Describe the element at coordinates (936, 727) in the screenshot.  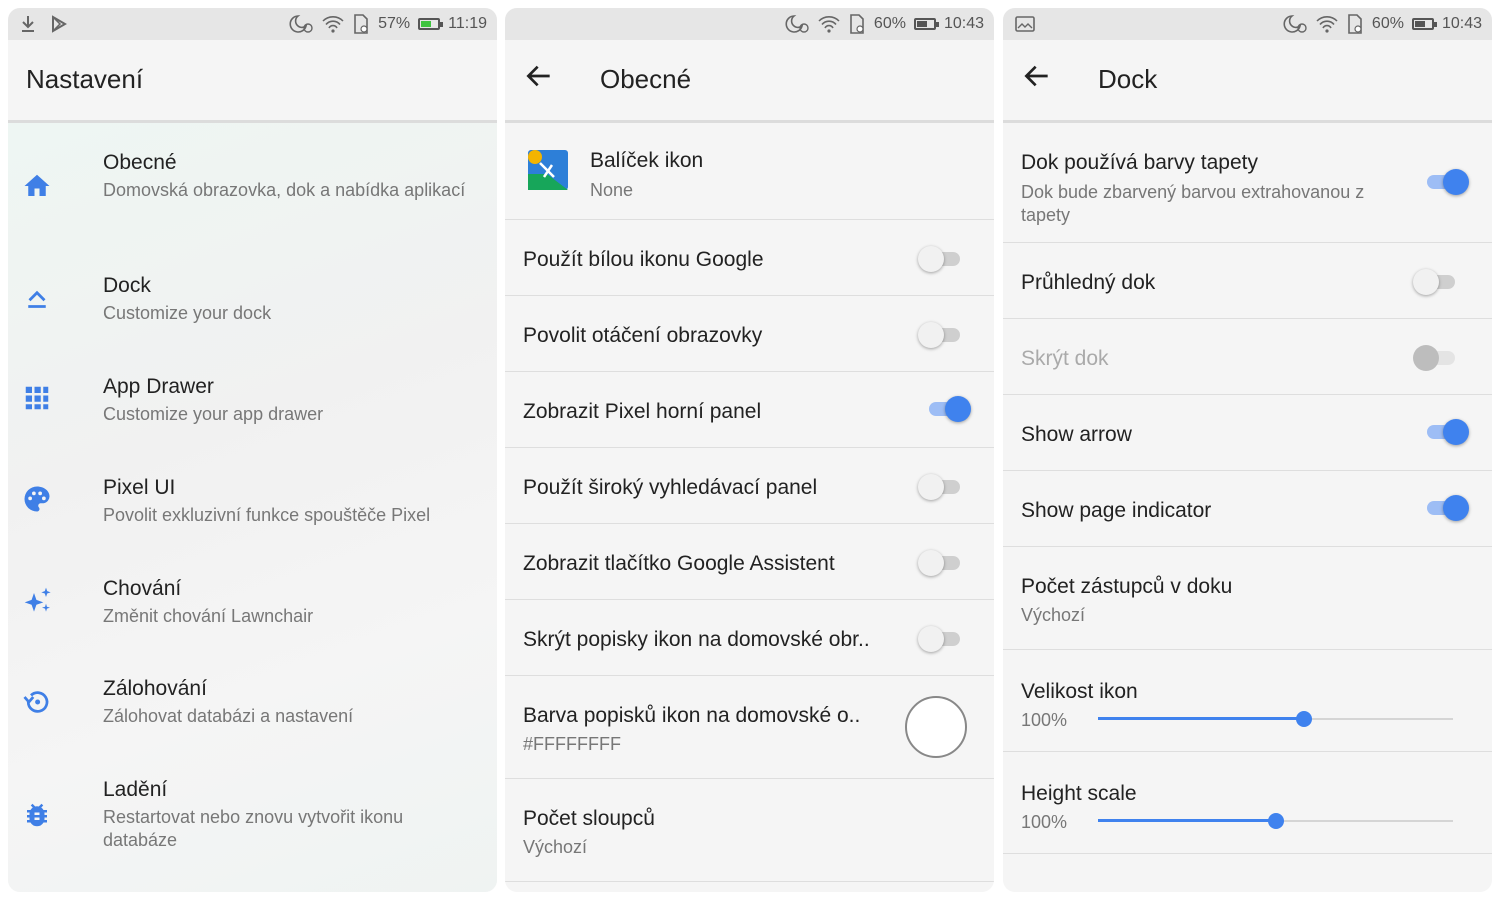
I see `color-swatch` at that location.